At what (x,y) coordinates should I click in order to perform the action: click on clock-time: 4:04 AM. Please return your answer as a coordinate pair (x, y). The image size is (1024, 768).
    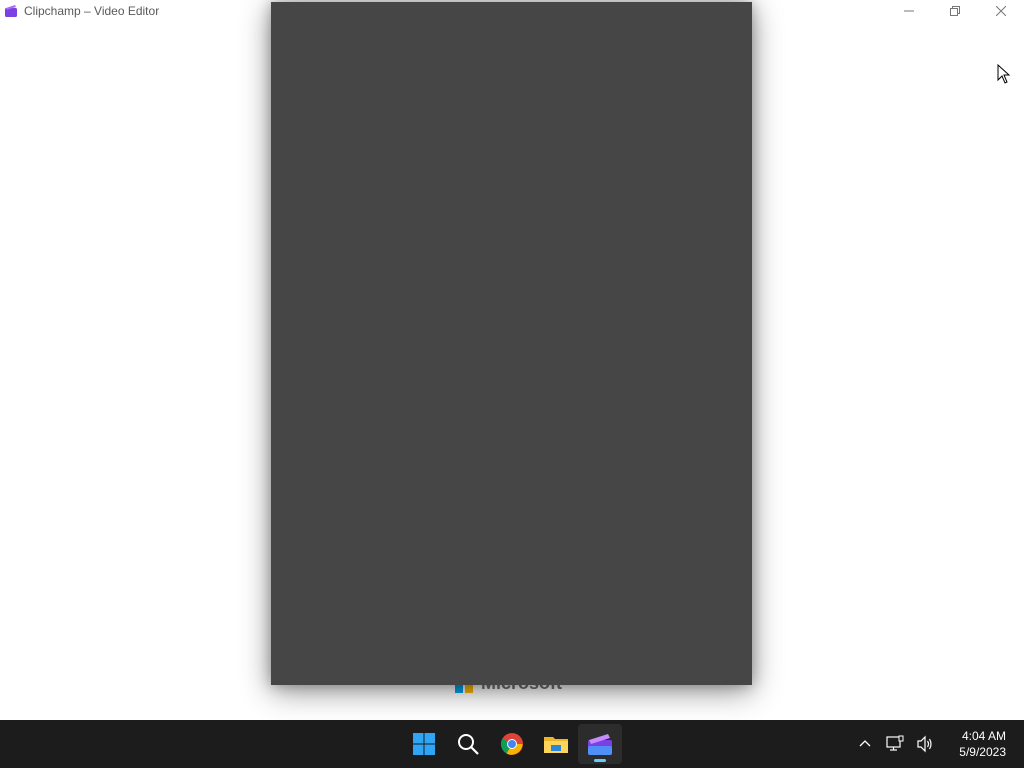
    Looking at the image, I should click on (983, 736).